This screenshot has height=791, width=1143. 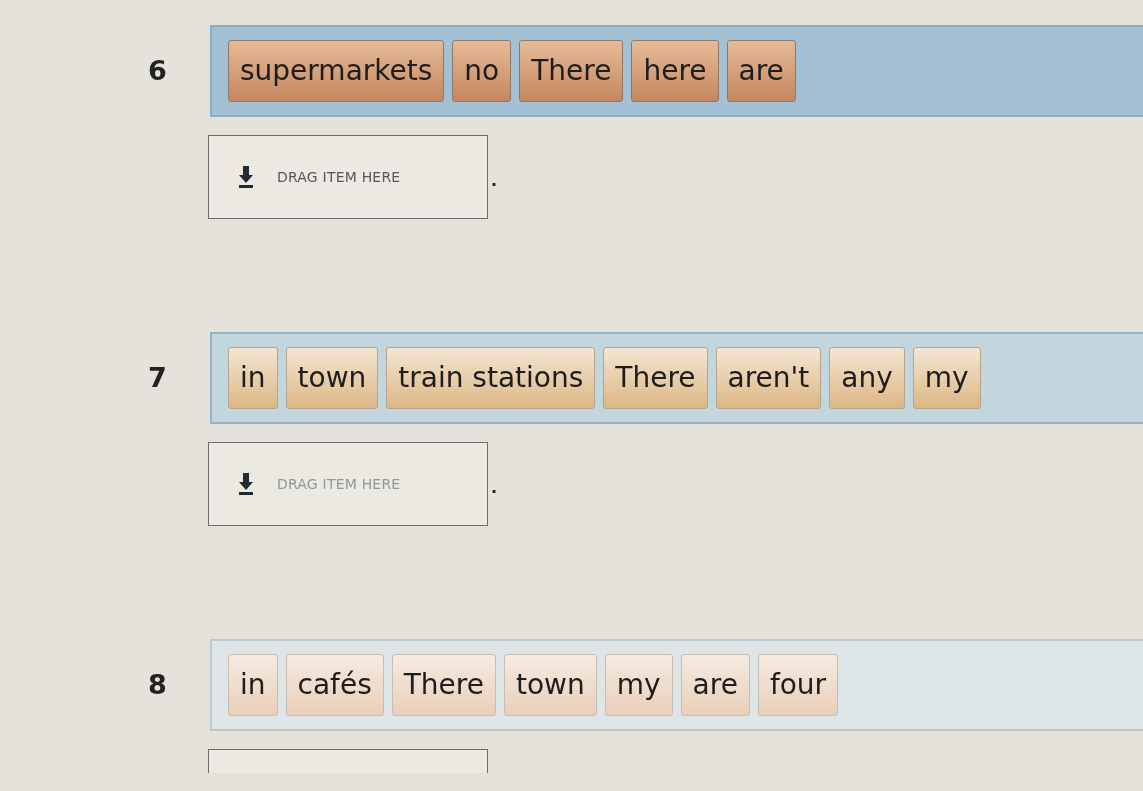 I want to click on drop-zone, so click(x=348, y=761).